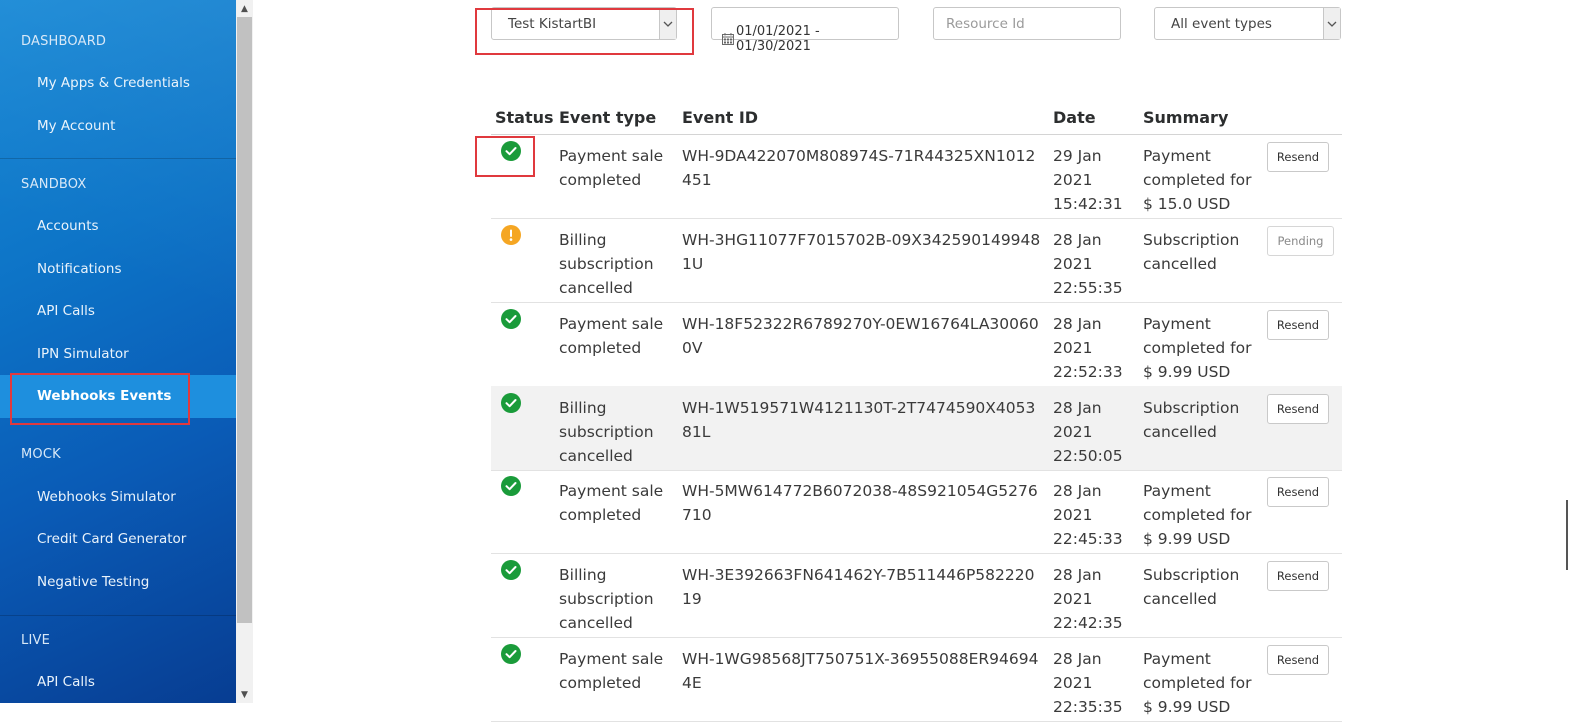 The height and width of the screenshot is (722, 1569). Describe the element at coordinates (552, 24) in the screenshot. I see `account-select-value: Test KistartBI` at that location.